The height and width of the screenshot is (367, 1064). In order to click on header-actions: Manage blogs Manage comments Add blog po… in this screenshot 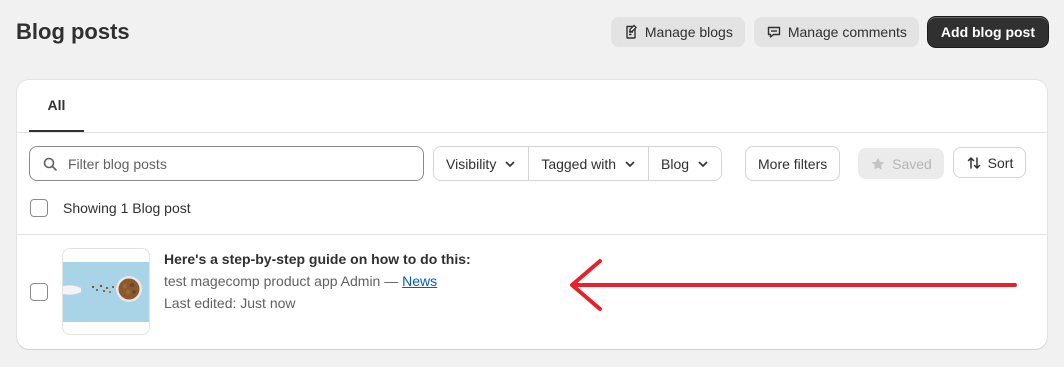, I will do `click(829, 32)`.